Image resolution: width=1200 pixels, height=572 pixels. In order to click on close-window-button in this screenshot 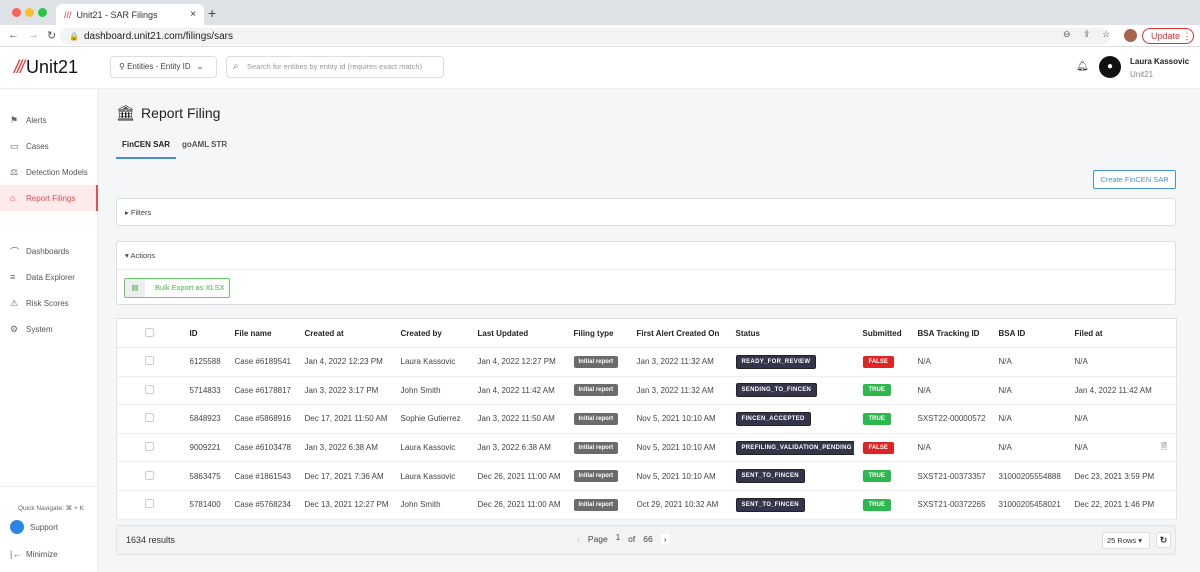, I will do `click(16, 12)`.